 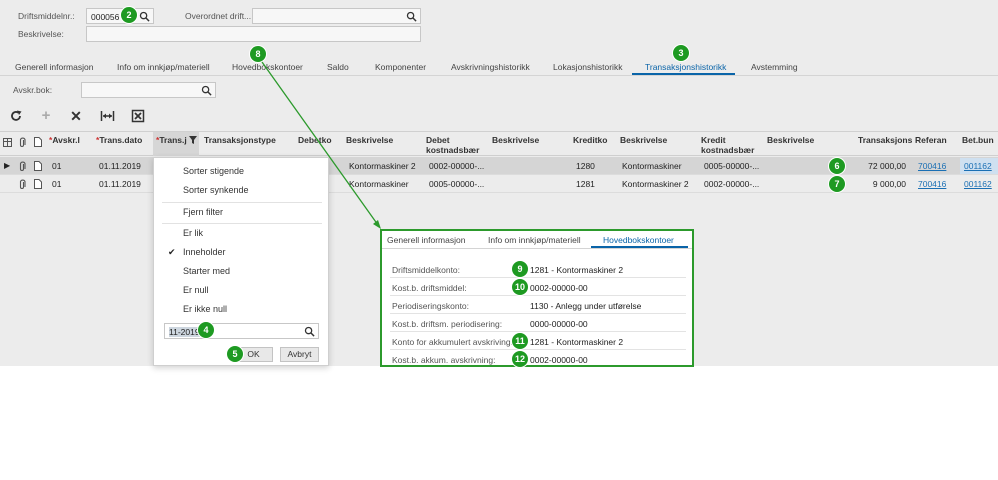 I want to click on marker-8: 8, so click(x=258, y=54).